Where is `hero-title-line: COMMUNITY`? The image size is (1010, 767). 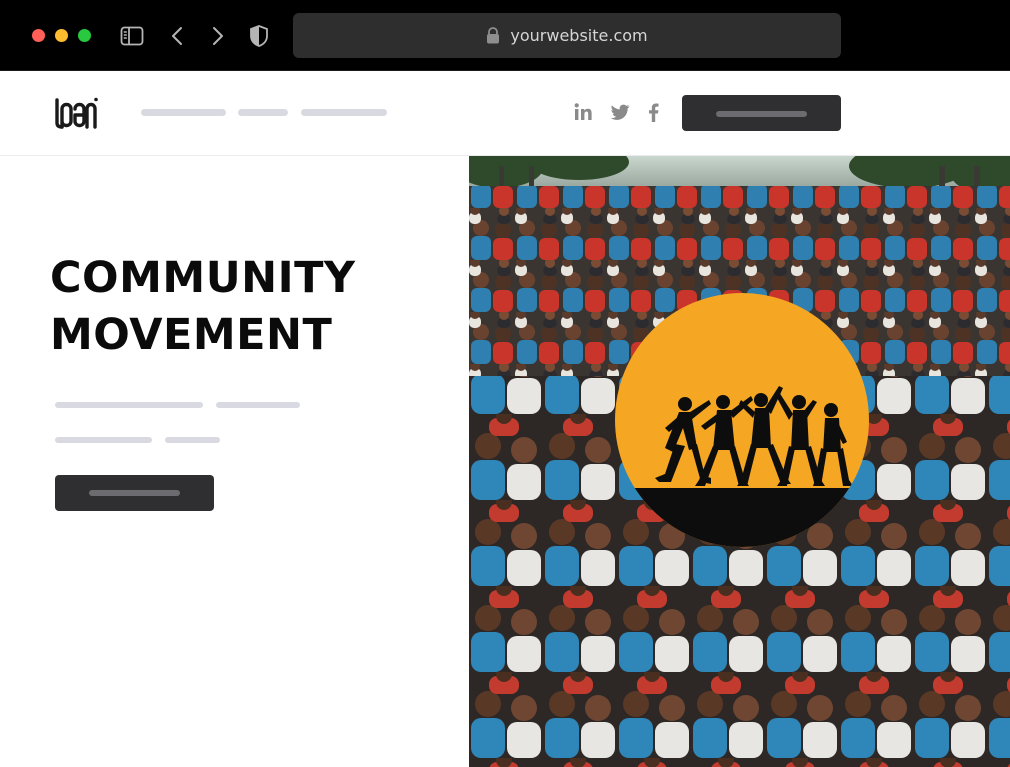 hero-title-line: COMMUNITY is located at coordinates (203, 278).